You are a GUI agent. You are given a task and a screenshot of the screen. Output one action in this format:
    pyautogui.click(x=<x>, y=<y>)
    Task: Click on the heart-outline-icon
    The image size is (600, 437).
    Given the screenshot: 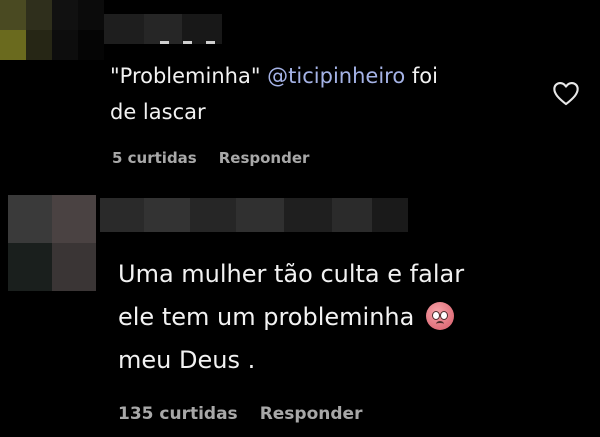 What is the action you would take?
    pyautogui.click(x=566, y=93)
    